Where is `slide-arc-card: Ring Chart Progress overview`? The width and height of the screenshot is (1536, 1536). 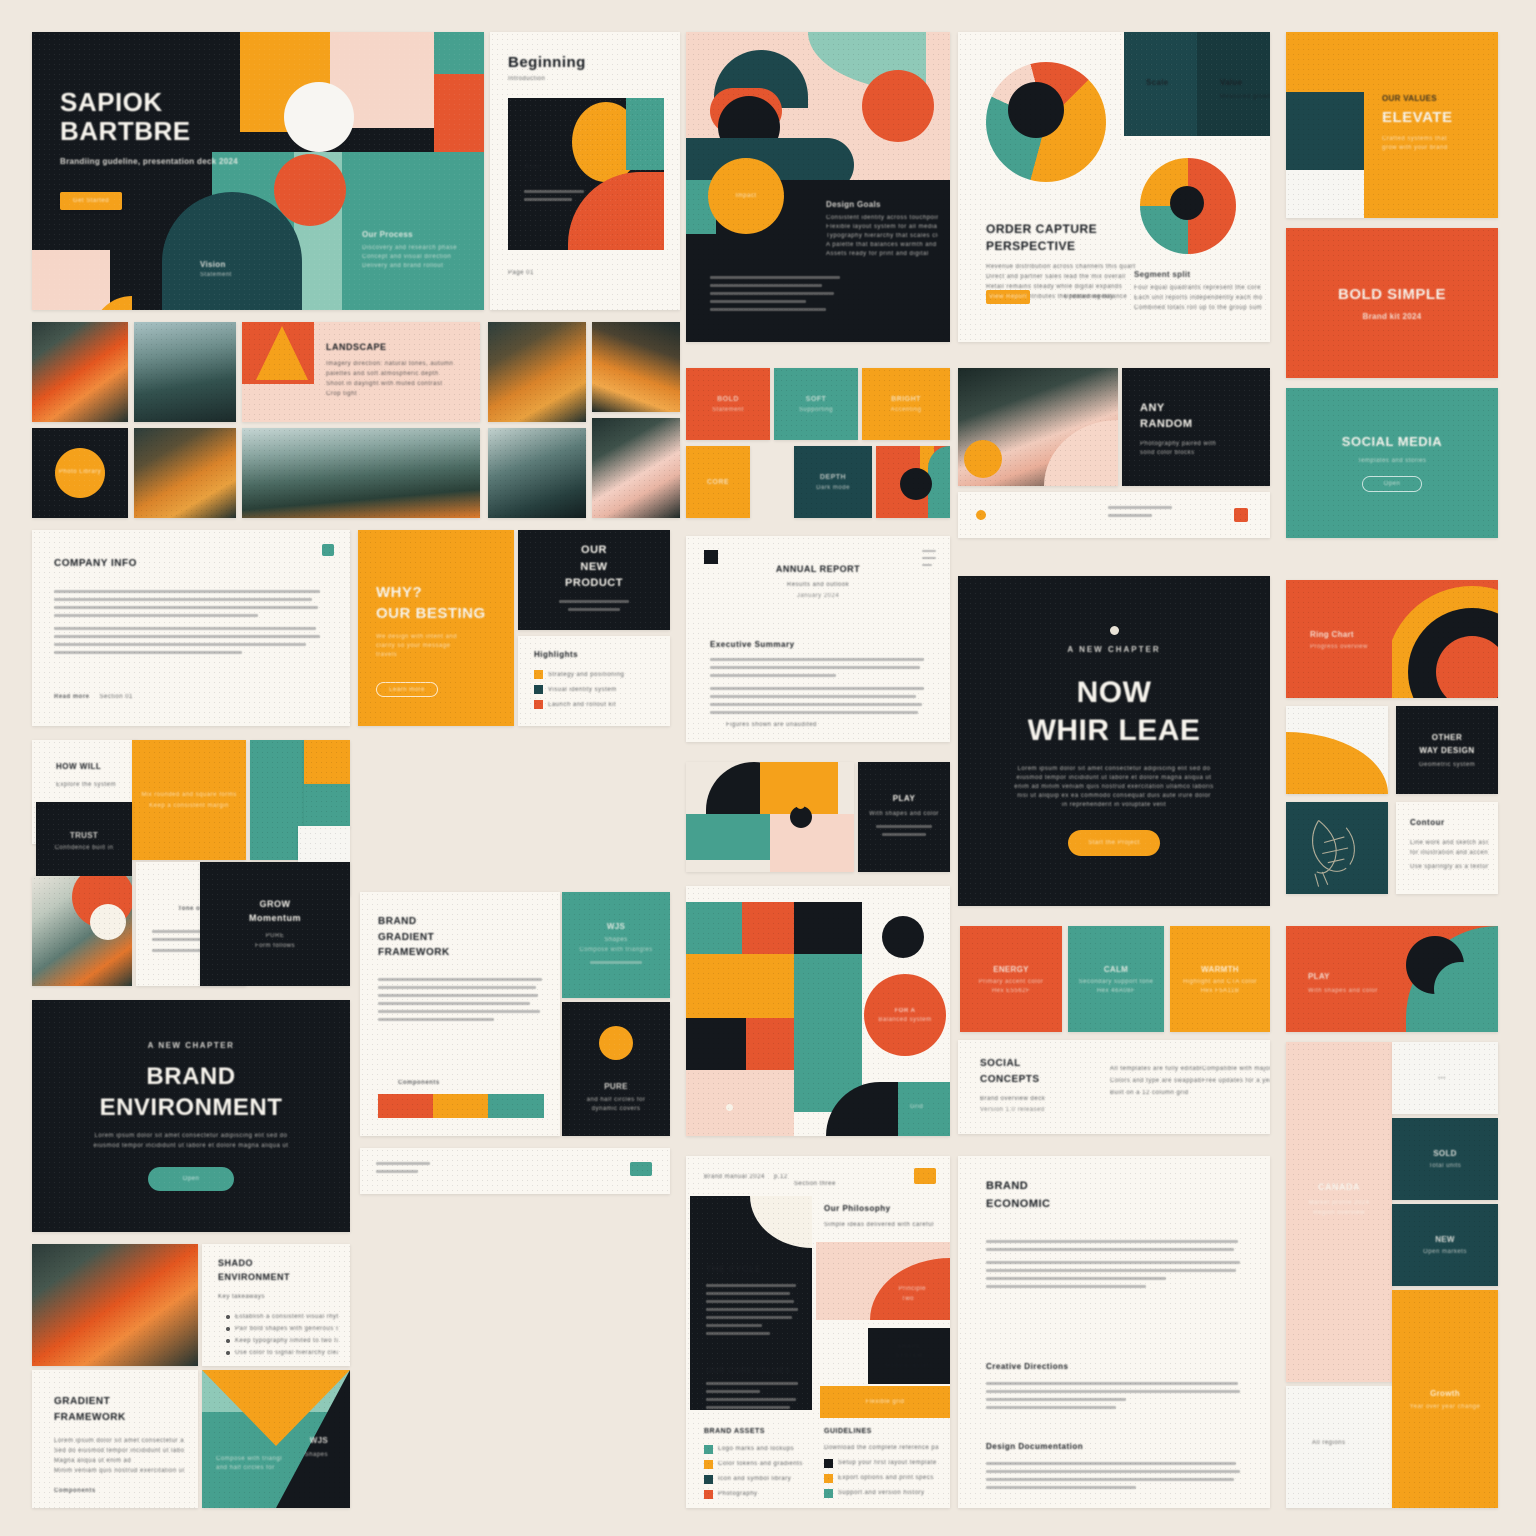
slide-arc-card: Ring Chart Progress overview is located at coordinates (1392, 639).